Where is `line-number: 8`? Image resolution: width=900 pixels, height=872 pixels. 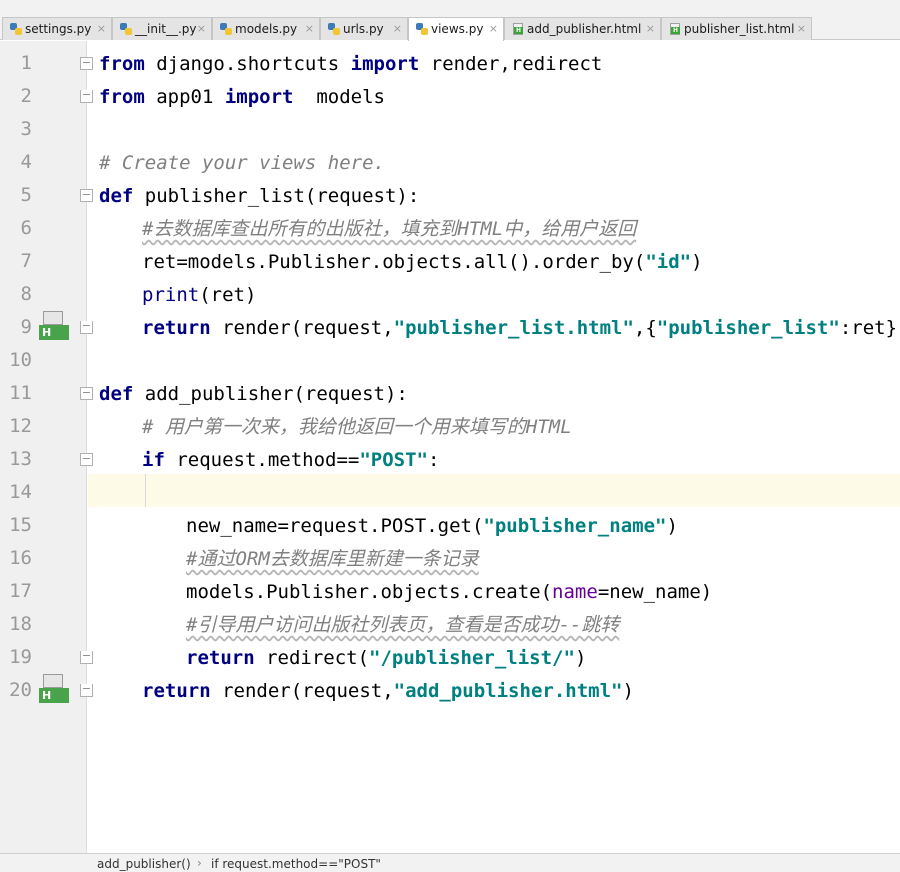 line-number: 8 is located at coordinates (26, 294).